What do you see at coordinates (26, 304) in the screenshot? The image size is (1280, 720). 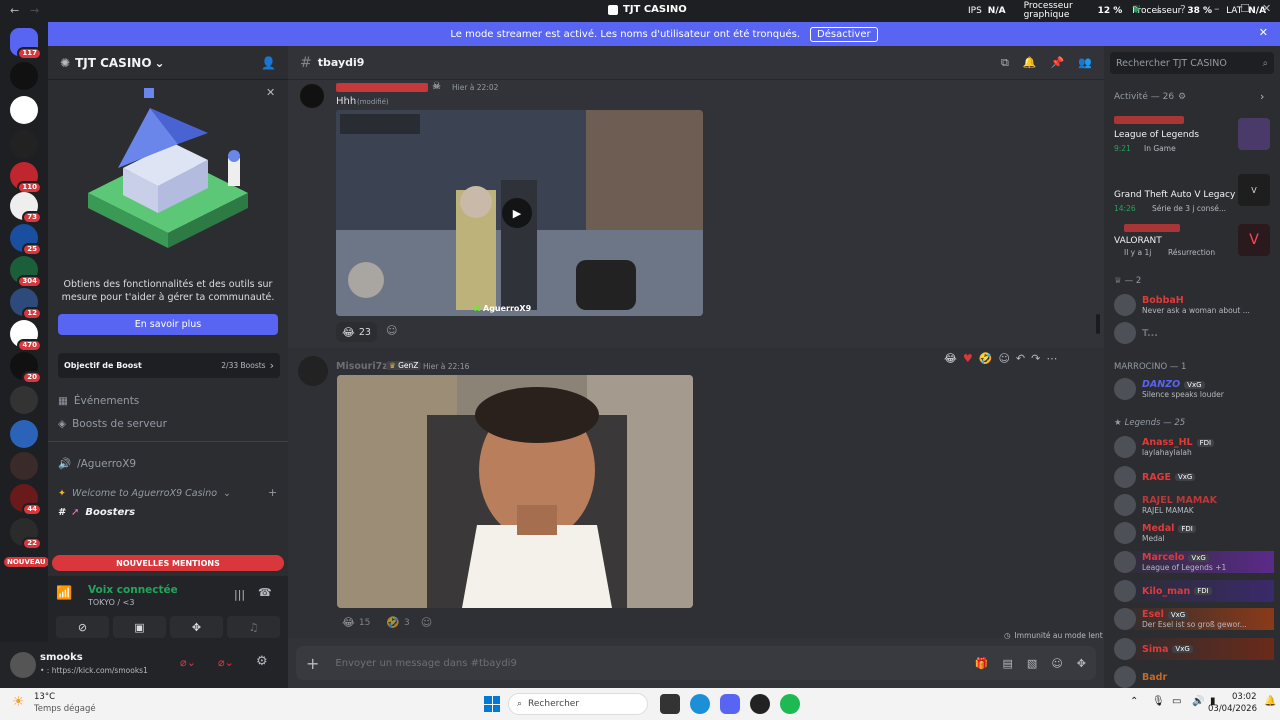 I see `server-icon: 12` at bounding box center [26, 304].